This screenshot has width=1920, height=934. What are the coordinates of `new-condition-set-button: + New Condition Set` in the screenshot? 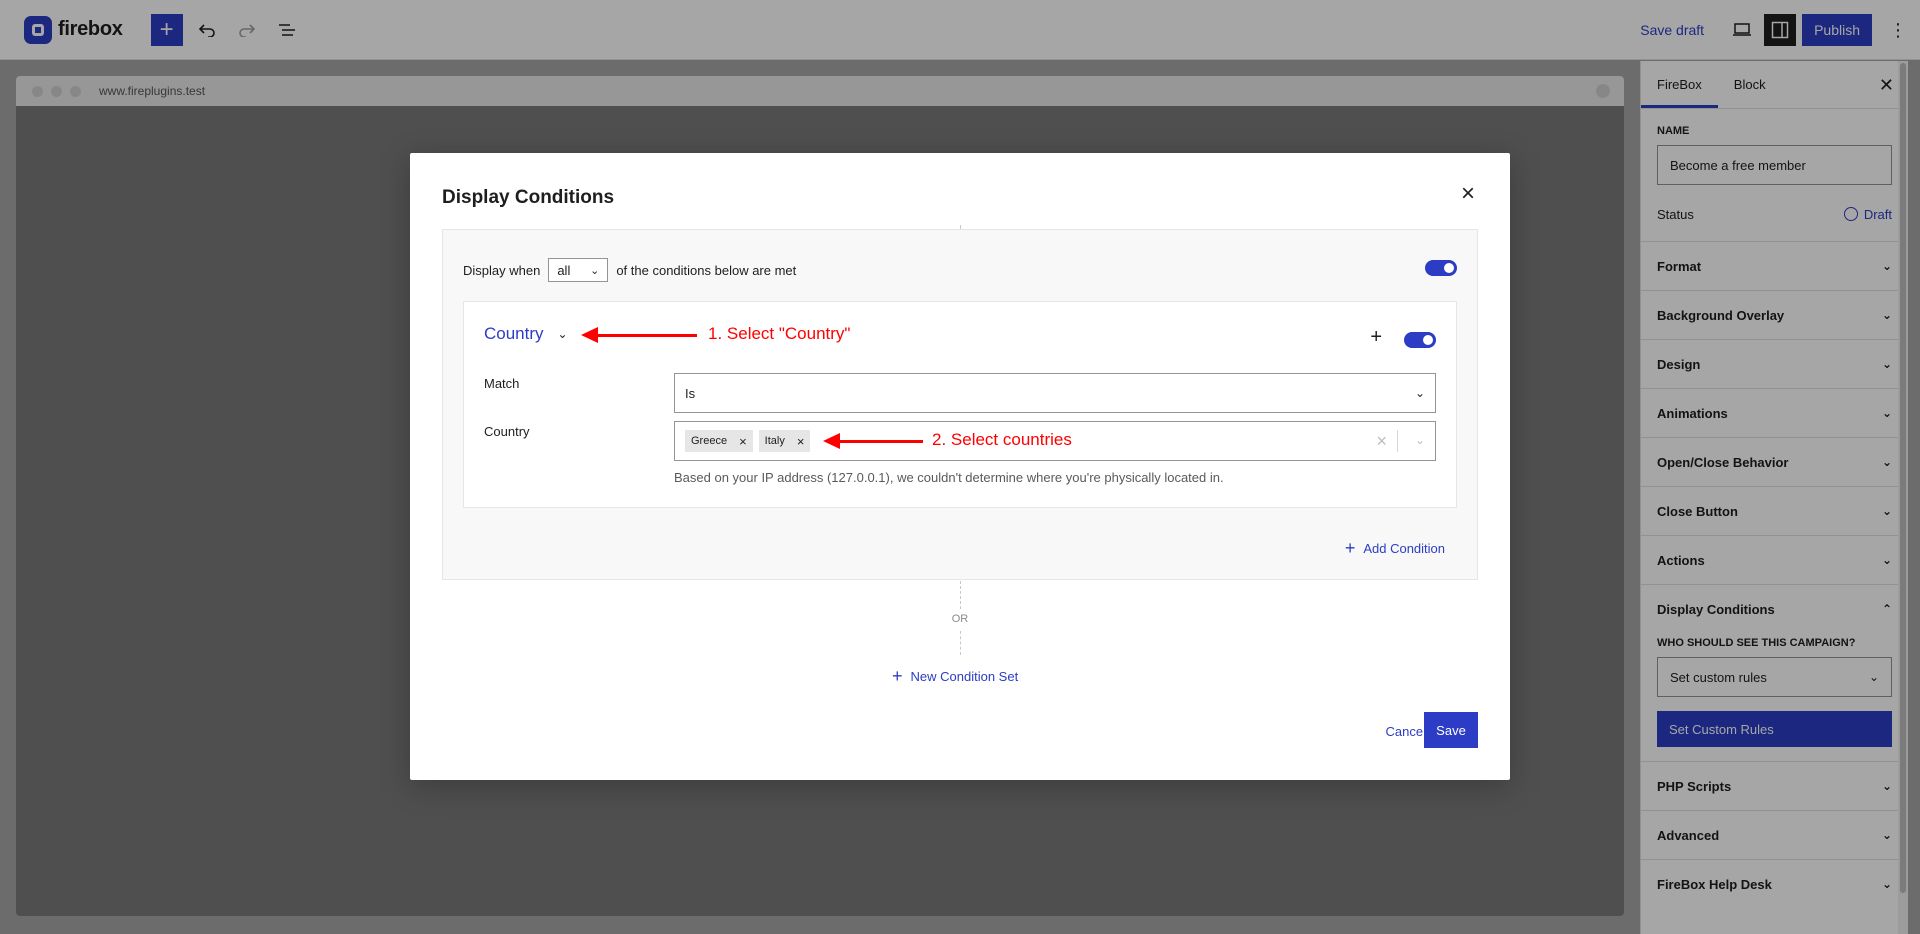 It's located at (955, 676).